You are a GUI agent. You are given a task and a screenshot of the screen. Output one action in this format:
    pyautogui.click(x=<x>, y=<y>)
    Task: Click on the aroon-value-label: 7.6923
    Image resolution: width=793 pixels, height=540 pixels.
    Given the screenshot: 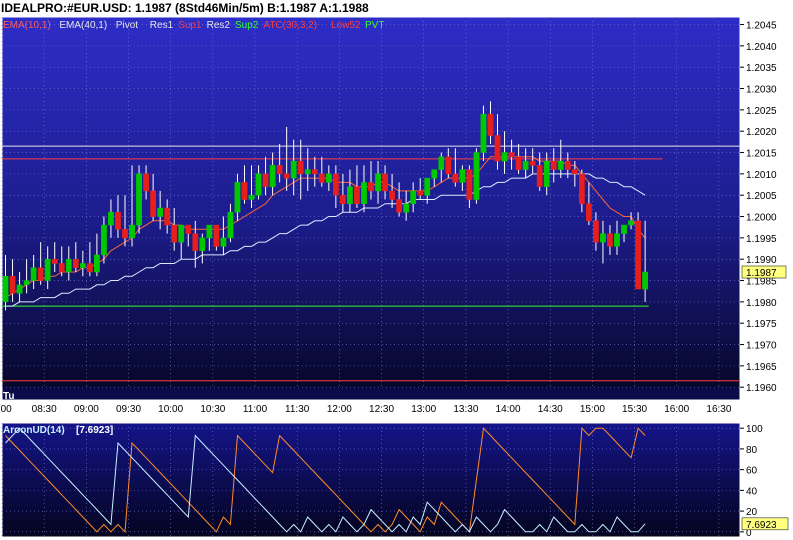 What is the action you would take?
    pyautogui.click(x=761, y=525)
    